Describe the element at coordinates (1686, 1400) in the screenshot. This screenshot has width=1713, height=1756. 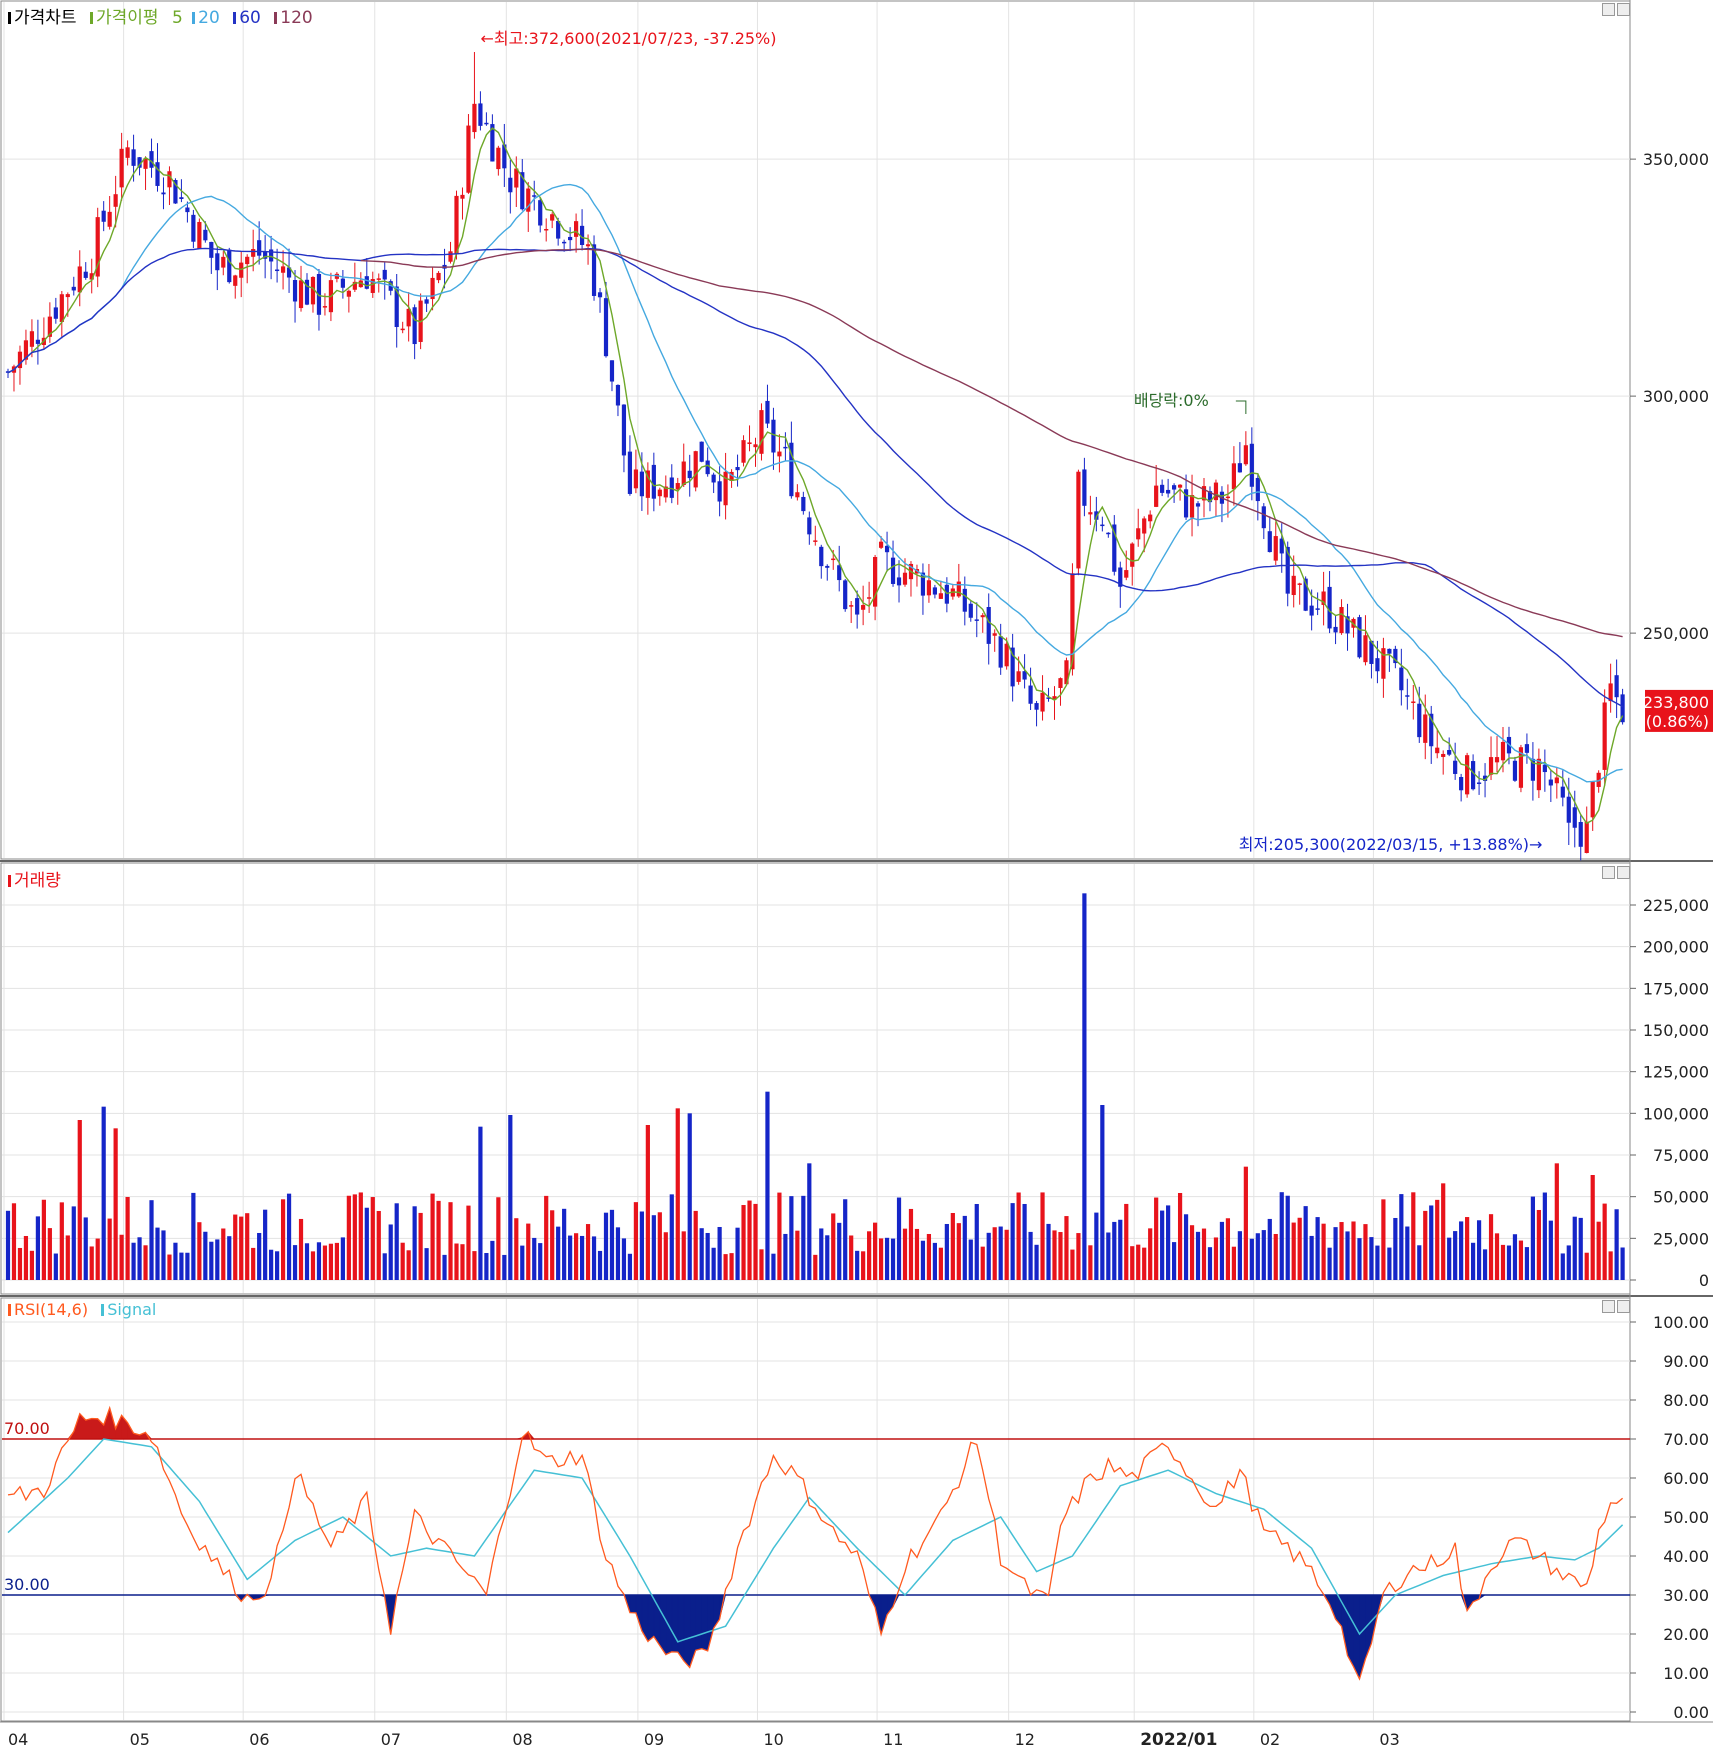
I see `rsi-tick-label: 80.00` at that location.